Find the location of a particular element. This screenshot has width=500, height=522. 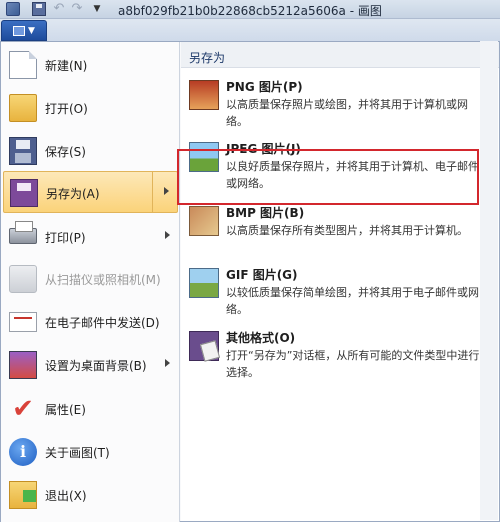

application-menu-button: ▼ is located at coordinates (24, 30).